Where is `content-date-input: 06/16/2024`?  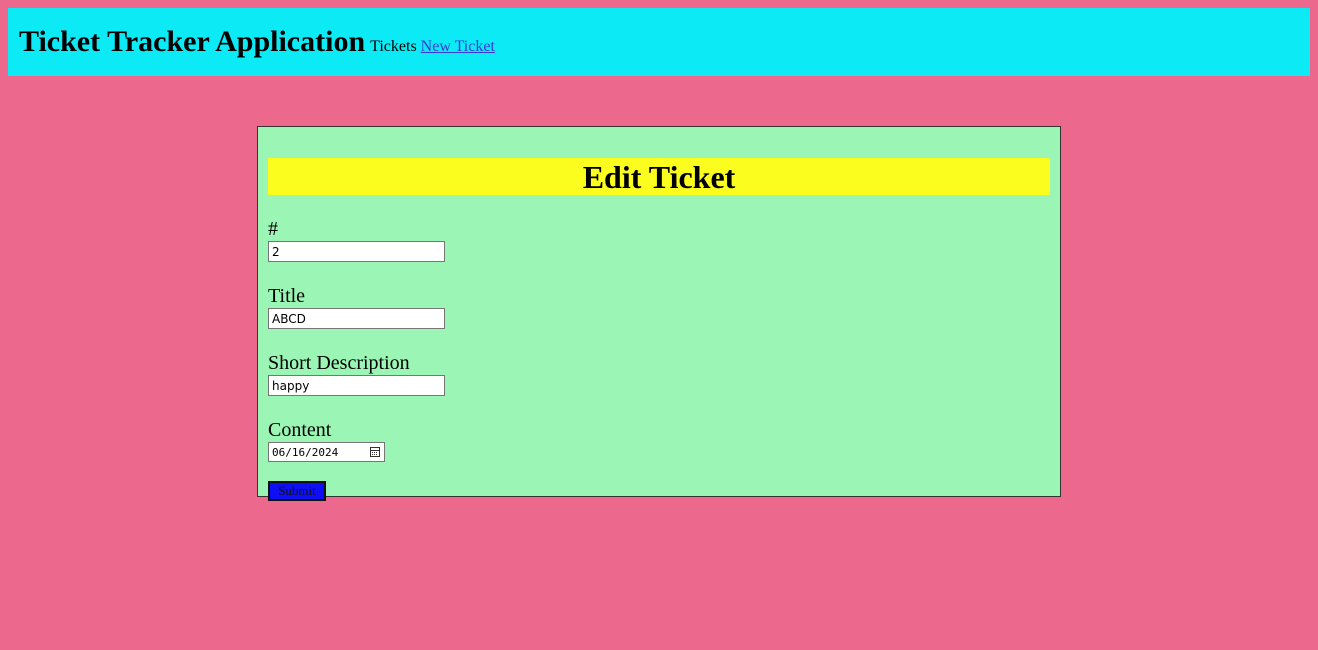
content-date-input: 06/16/2024 is located at coordinates (326, 452).